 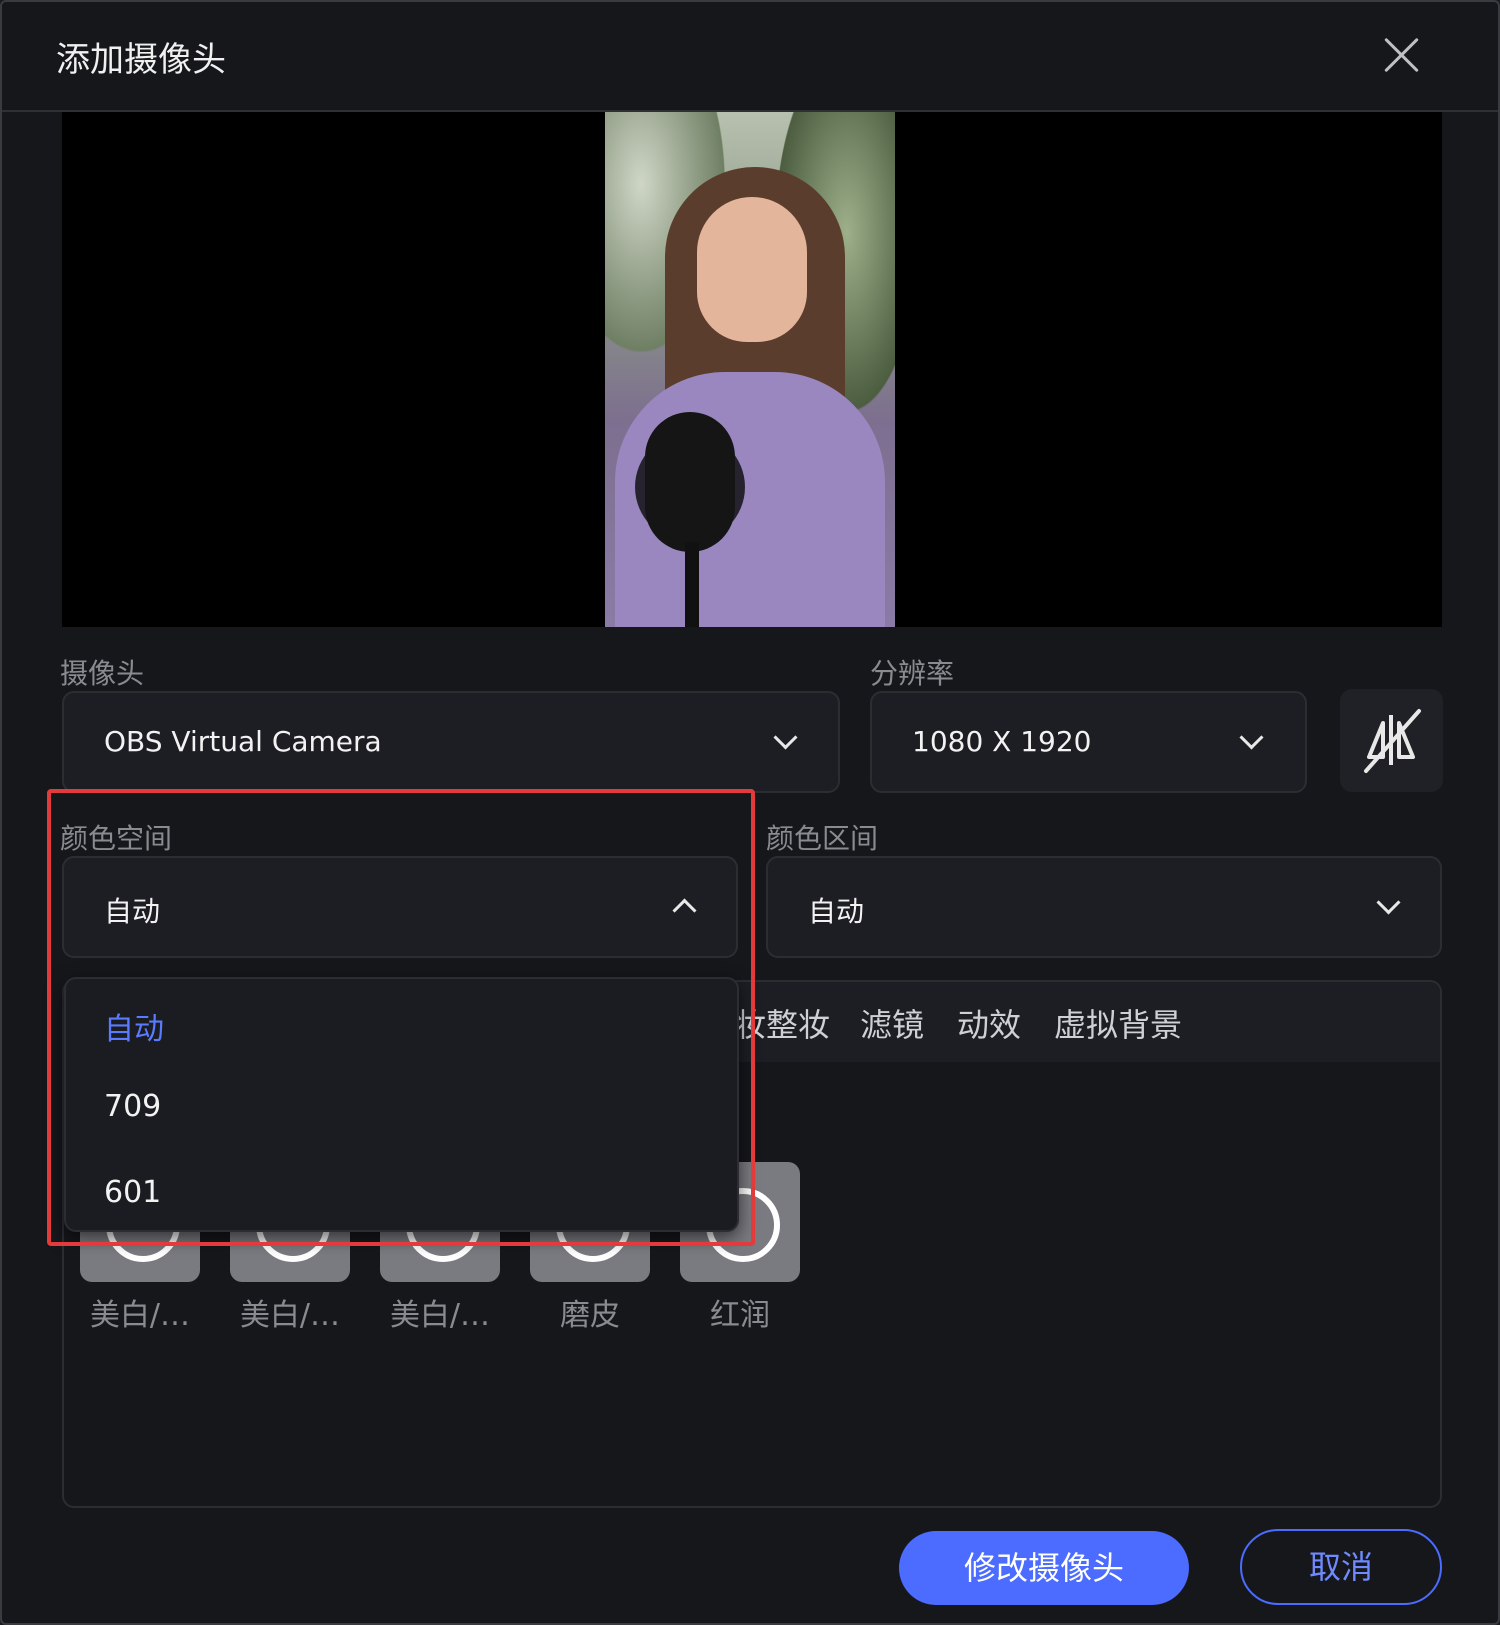 What do you see at coordinates (690, 482) in the screenshot?
I see `preview-microphone` at bounding box center [690, 482].